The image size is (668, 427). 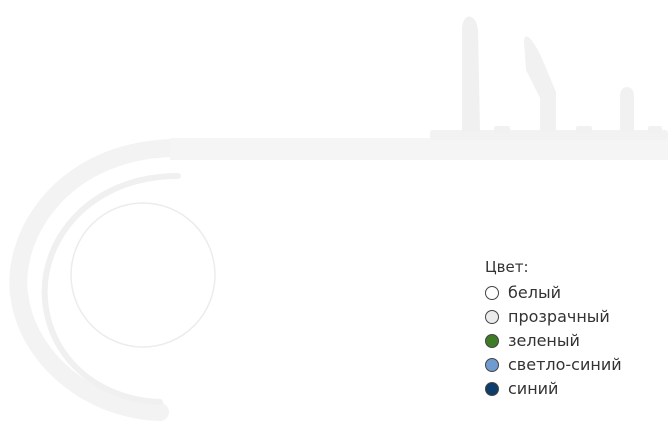 I want to click on color-option-light-blue: светло-синий, so click(x=575, y=365).